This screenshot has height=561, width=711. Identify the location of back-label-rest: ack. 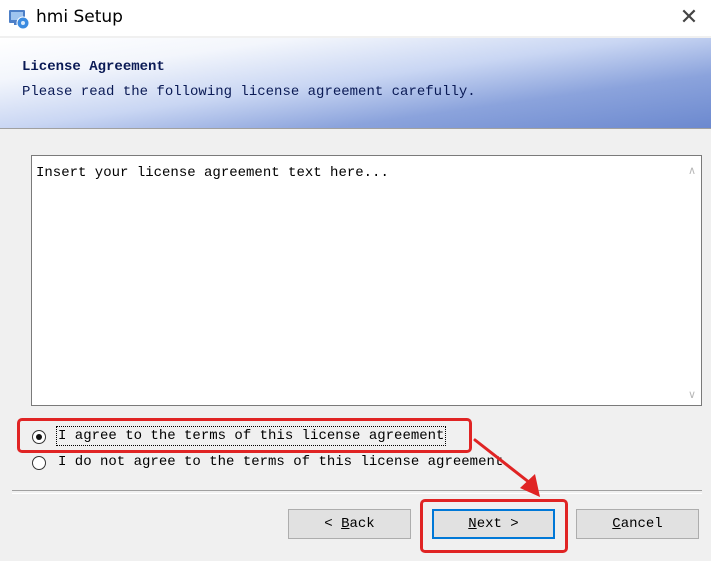
(362, 524).